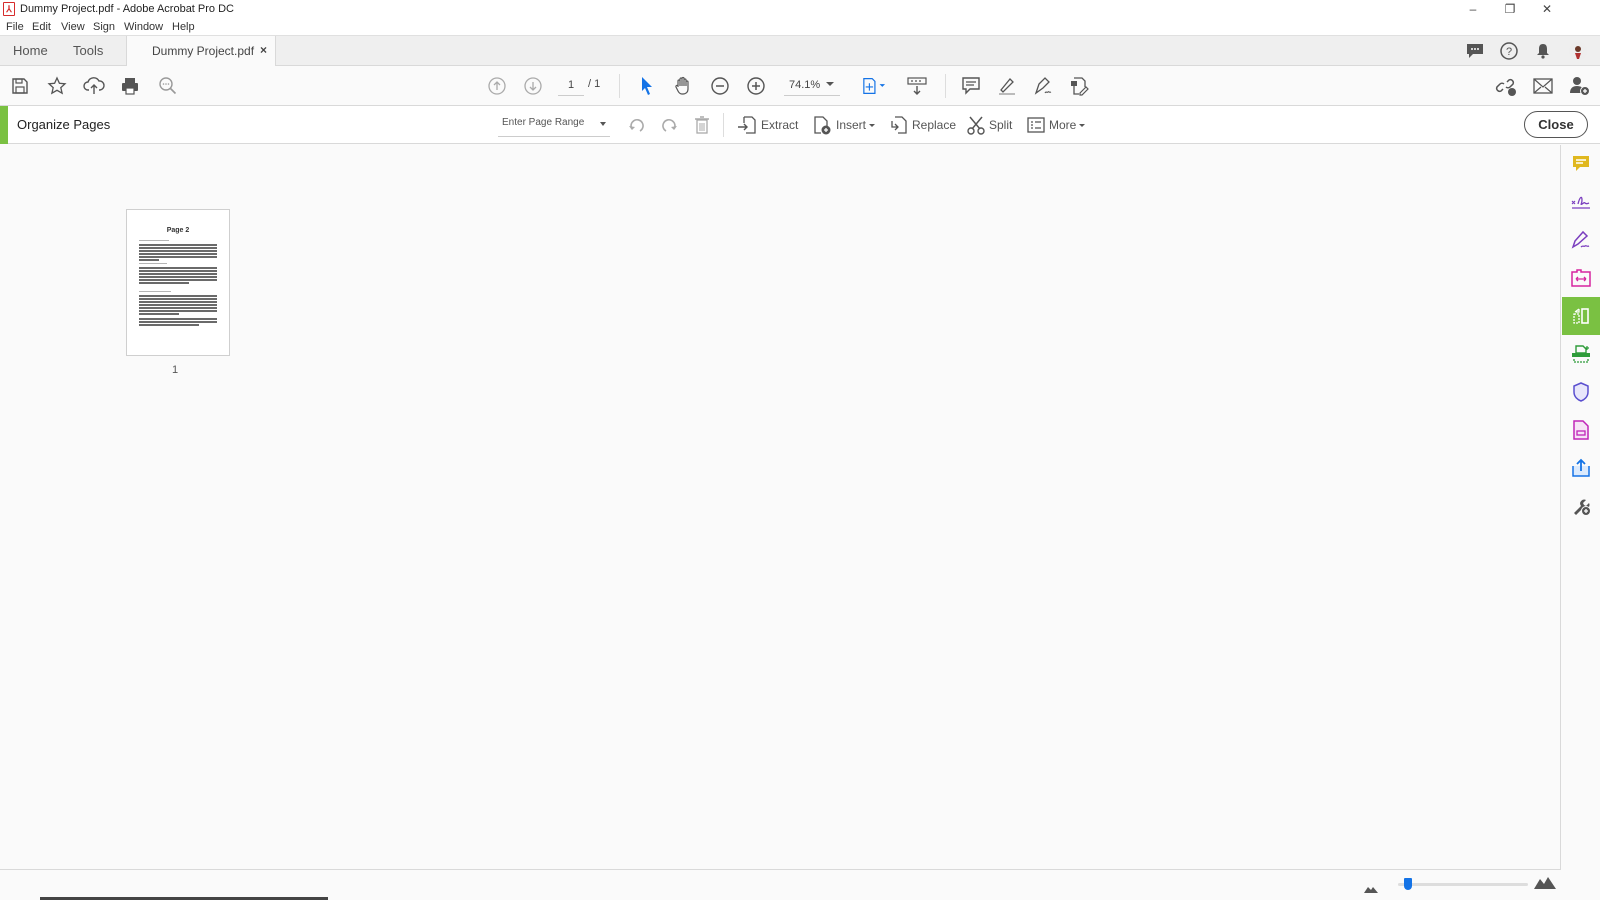  Describe the element at coordinates (41, 27) in the screenshot. I see `menu-edit: Edit` at that location.